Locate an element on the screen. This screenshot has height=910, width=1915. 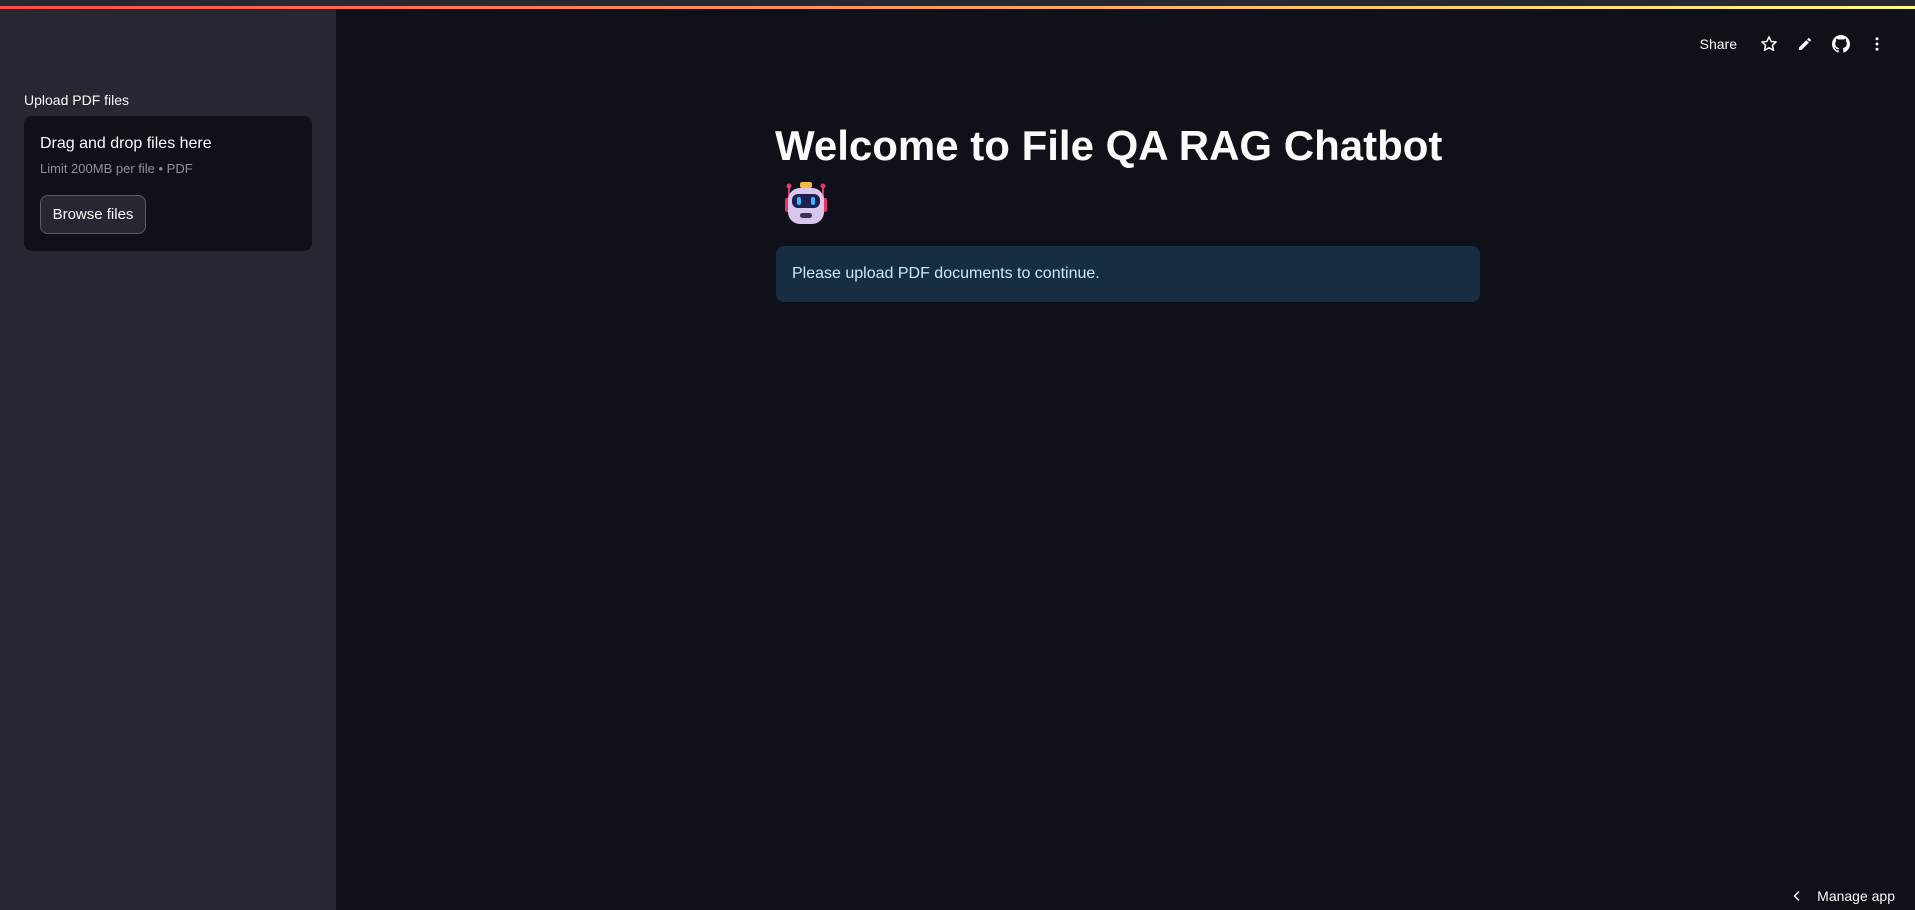
info-alert: Please upload PDF documents to continue. is located at coordinates (1128, 274).